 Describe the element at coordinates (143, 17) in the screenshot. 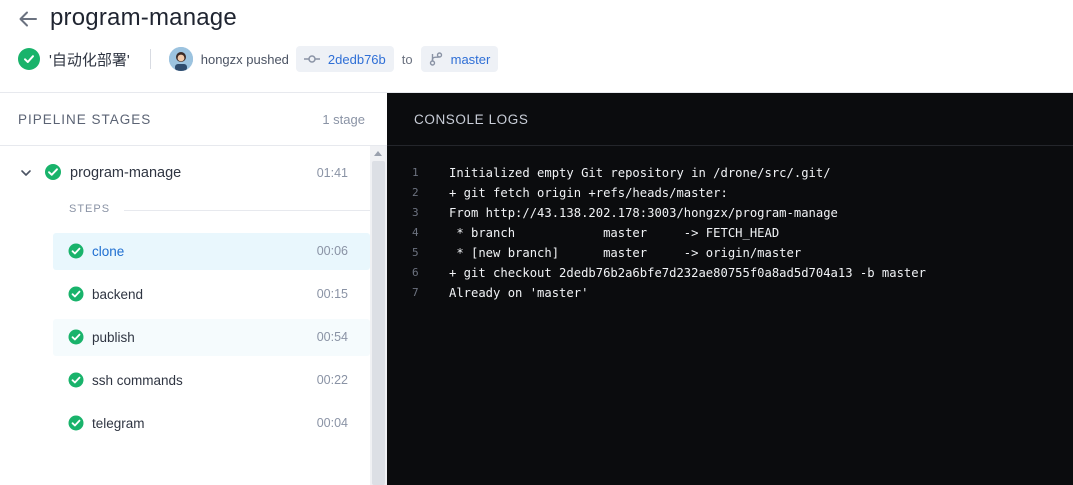

I see `page-title: program-manage` at that location.